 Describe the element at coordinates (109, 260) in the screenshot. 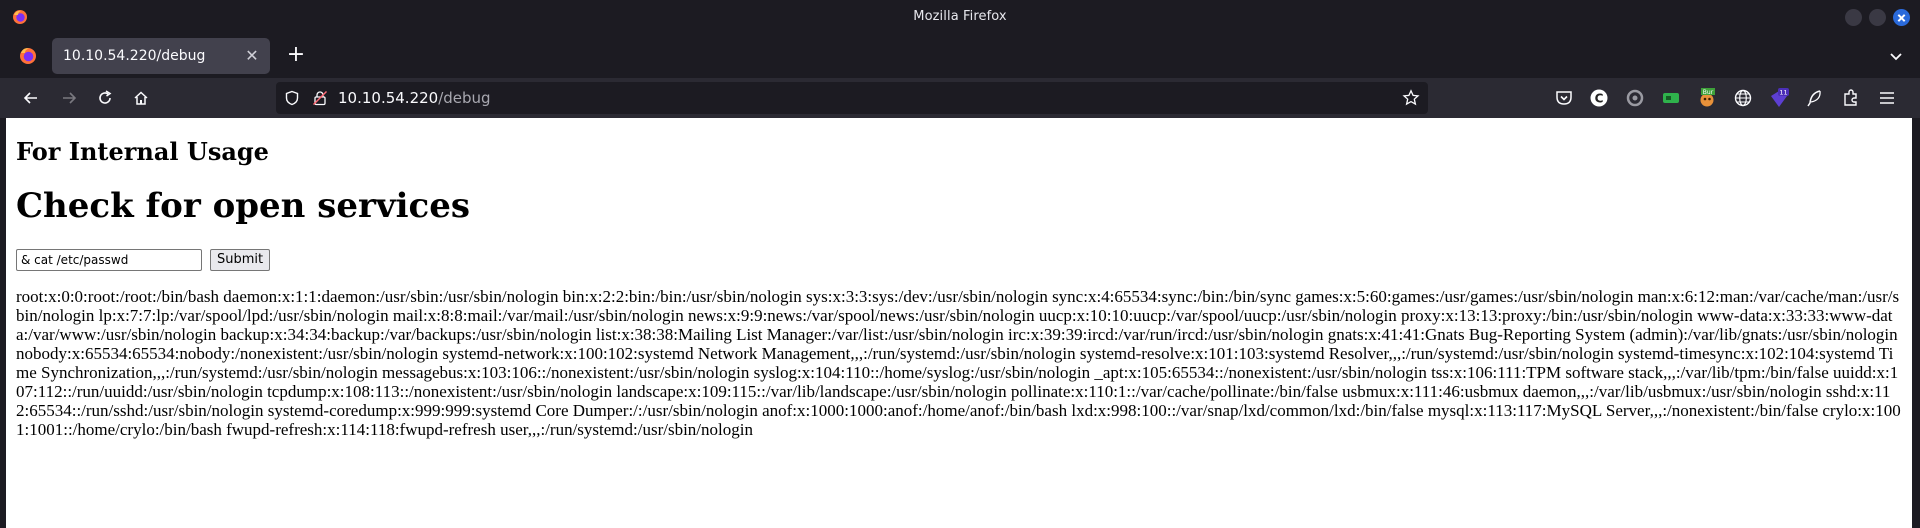

I see `command-input` at that location.